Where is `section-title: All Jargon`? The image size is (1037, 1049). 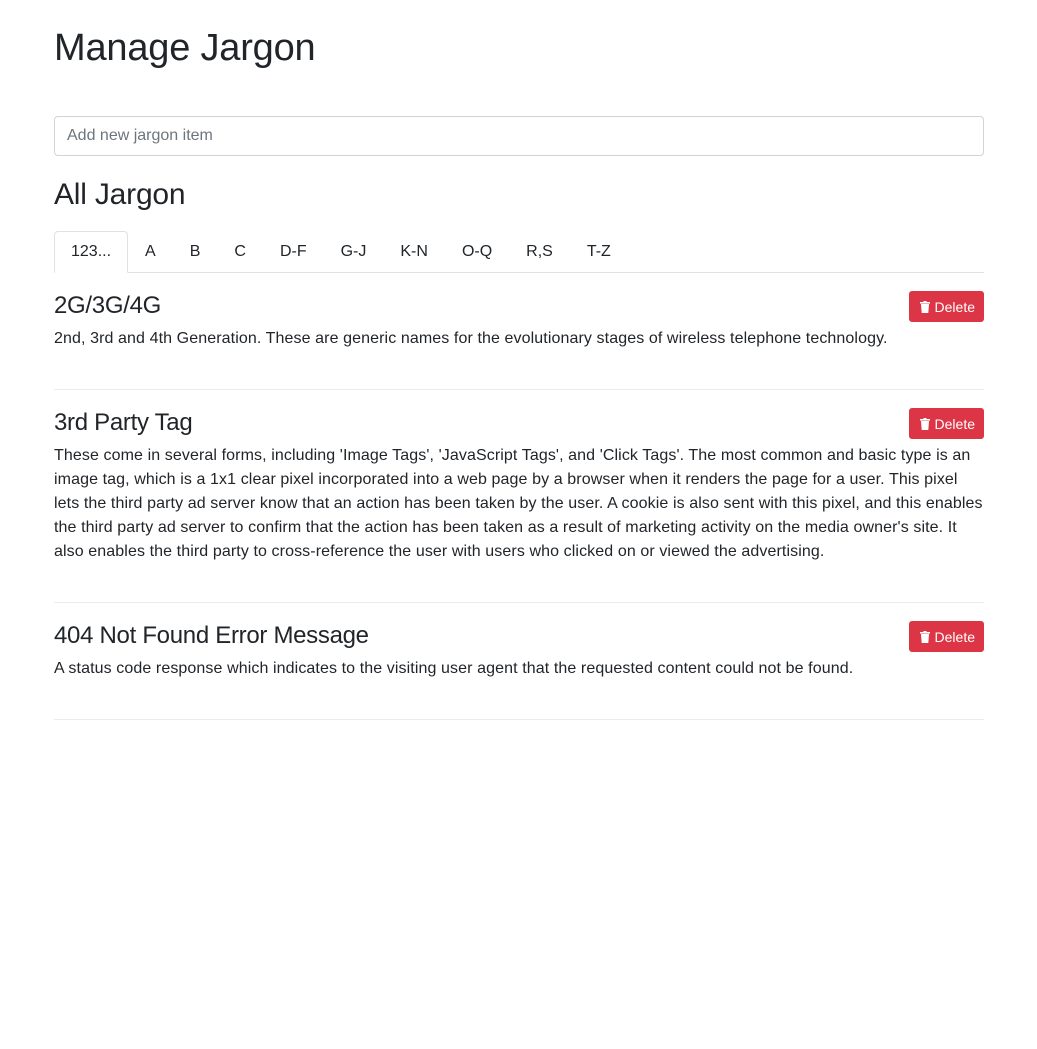 section-title: All Jargon is located at coordinates (120, 194).